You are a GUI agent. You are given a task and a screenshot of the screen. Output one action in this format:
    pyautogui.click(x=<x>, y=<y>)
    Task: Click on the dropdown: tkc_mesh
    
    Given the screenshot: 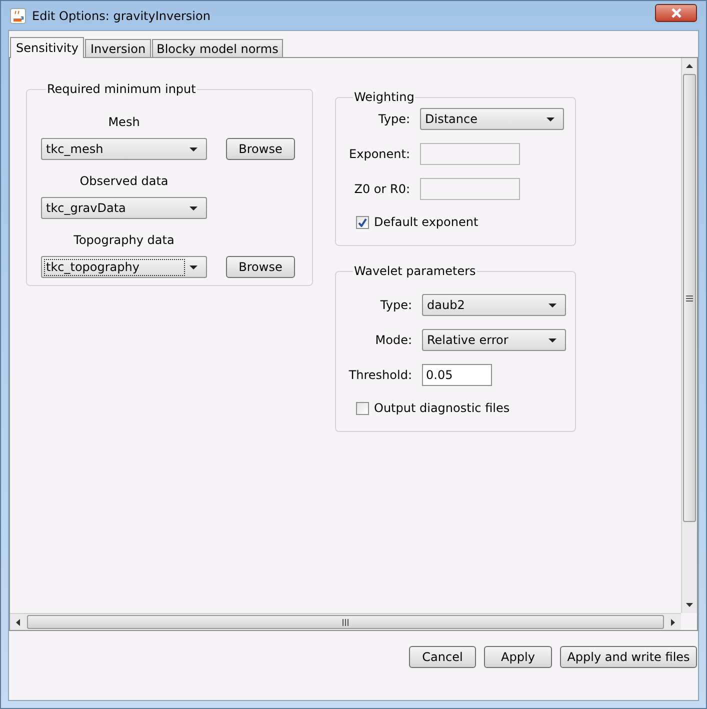 What is the action you would take?
    pyautogui.click(x=124, y=149)
    